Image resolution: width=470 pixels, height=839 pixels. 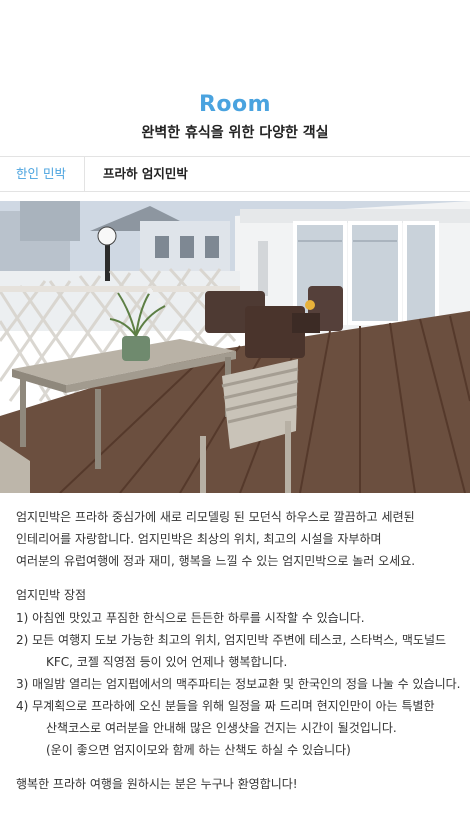 I want to click on tab-korean-minbak: 한인 민박, so click(x=42, y=174).